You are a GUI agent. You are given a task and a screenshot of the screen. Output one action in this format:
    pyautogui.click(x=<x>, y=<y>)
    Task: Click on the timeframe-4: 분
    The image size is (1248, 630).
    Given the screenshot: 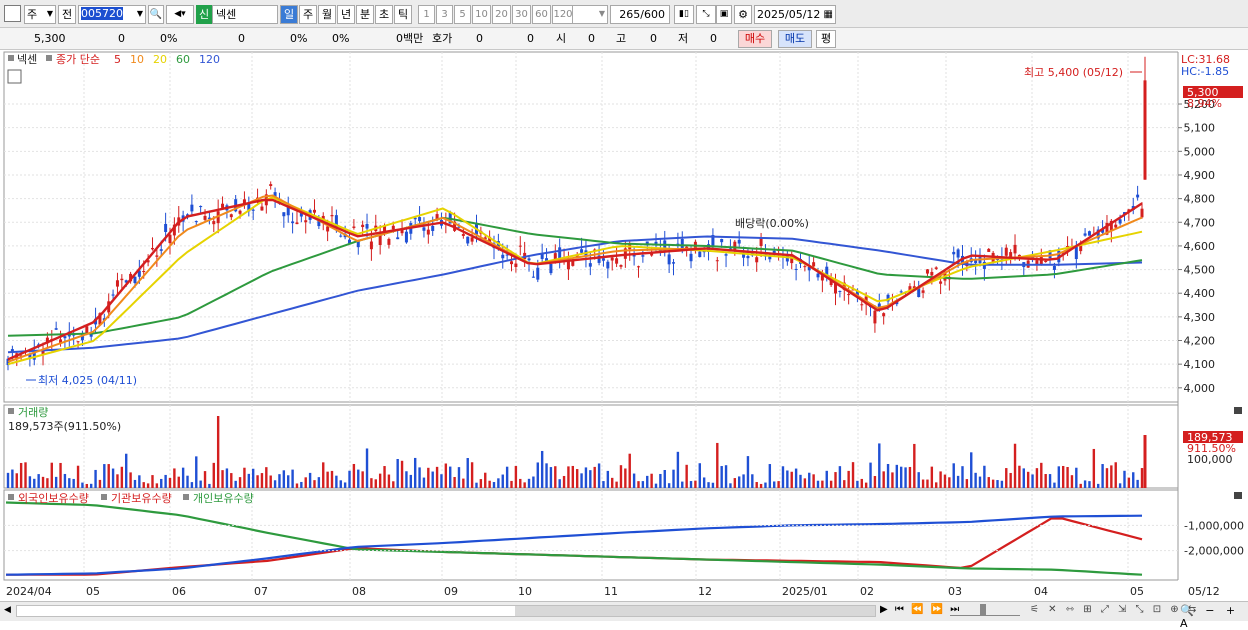 What is the action you would take?
    pyautogui.click(x=365, y=14)
    